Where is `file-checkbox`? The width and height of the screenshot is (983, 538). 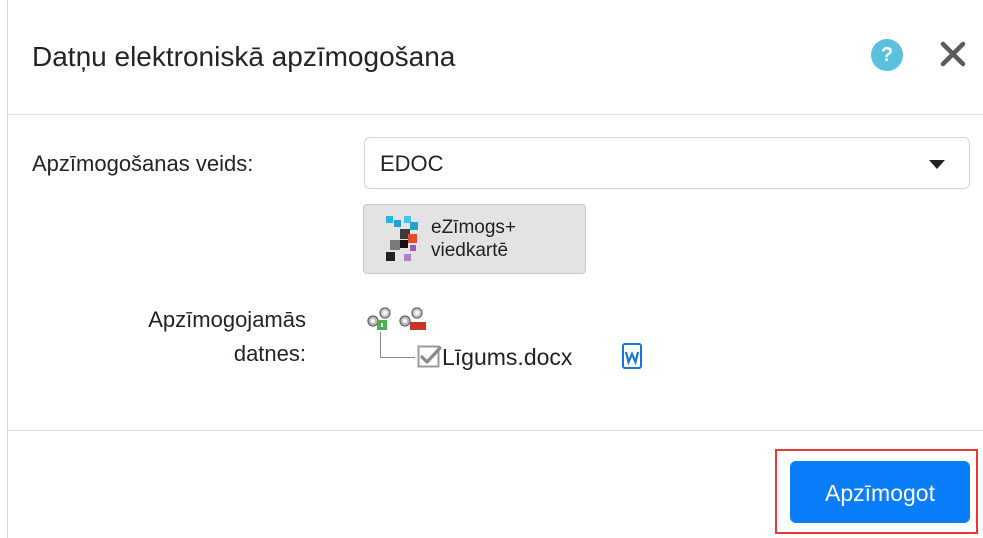 file-checkbox is located at coordinates (429, 360).